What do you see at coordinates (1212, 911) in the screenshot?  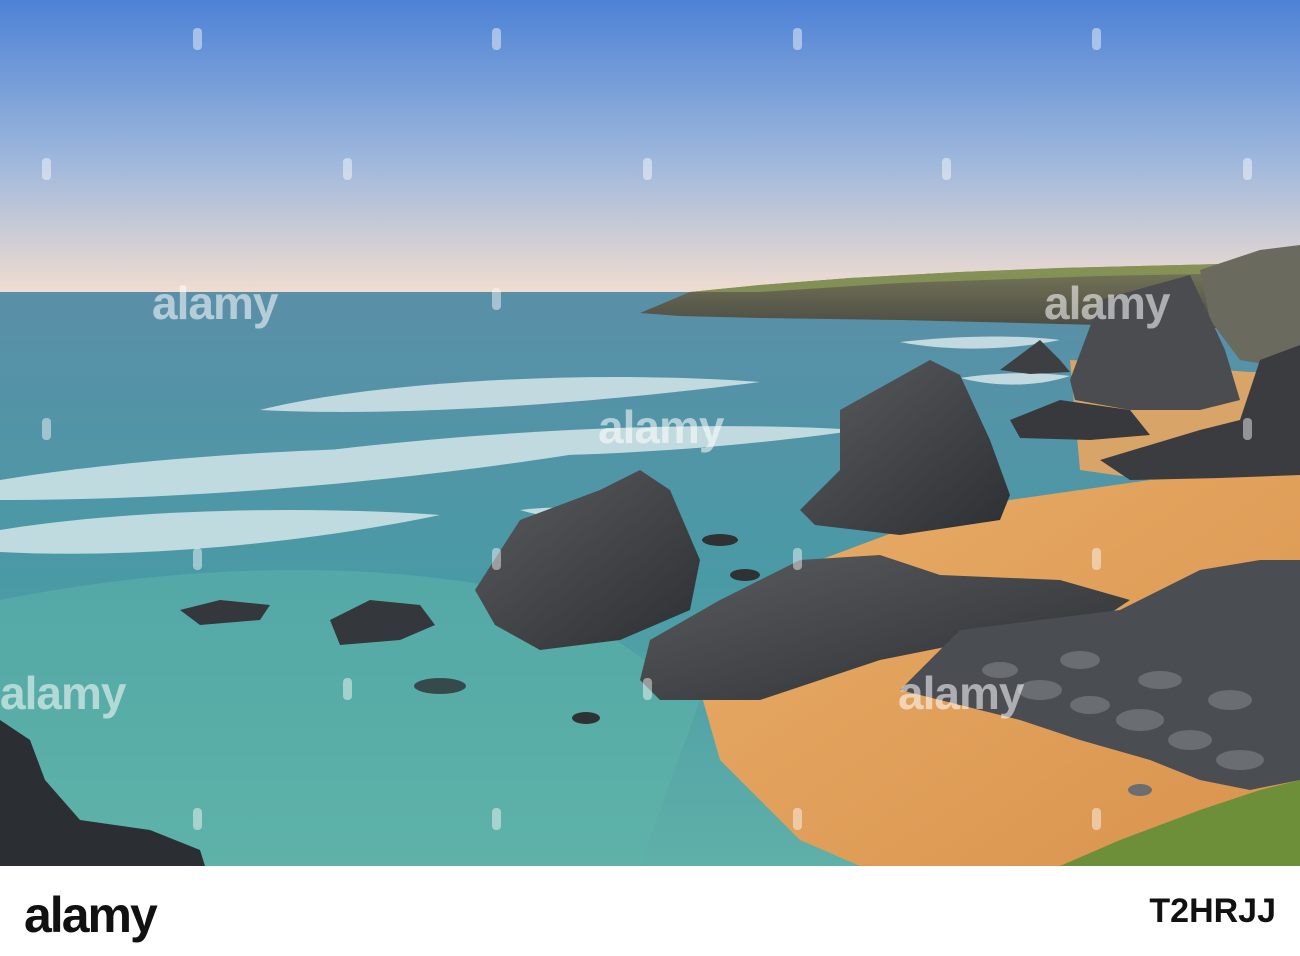 I see `image-id: T2HRJJ` at bounding box center [1212, 911].